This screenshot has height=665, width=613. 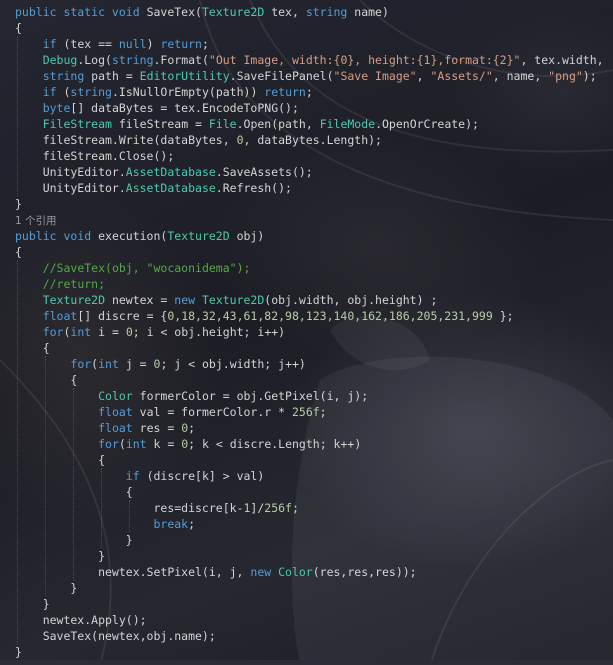 I want to click on code-token: (obj.width, obj.height) ;, so click(x=351, y=300).